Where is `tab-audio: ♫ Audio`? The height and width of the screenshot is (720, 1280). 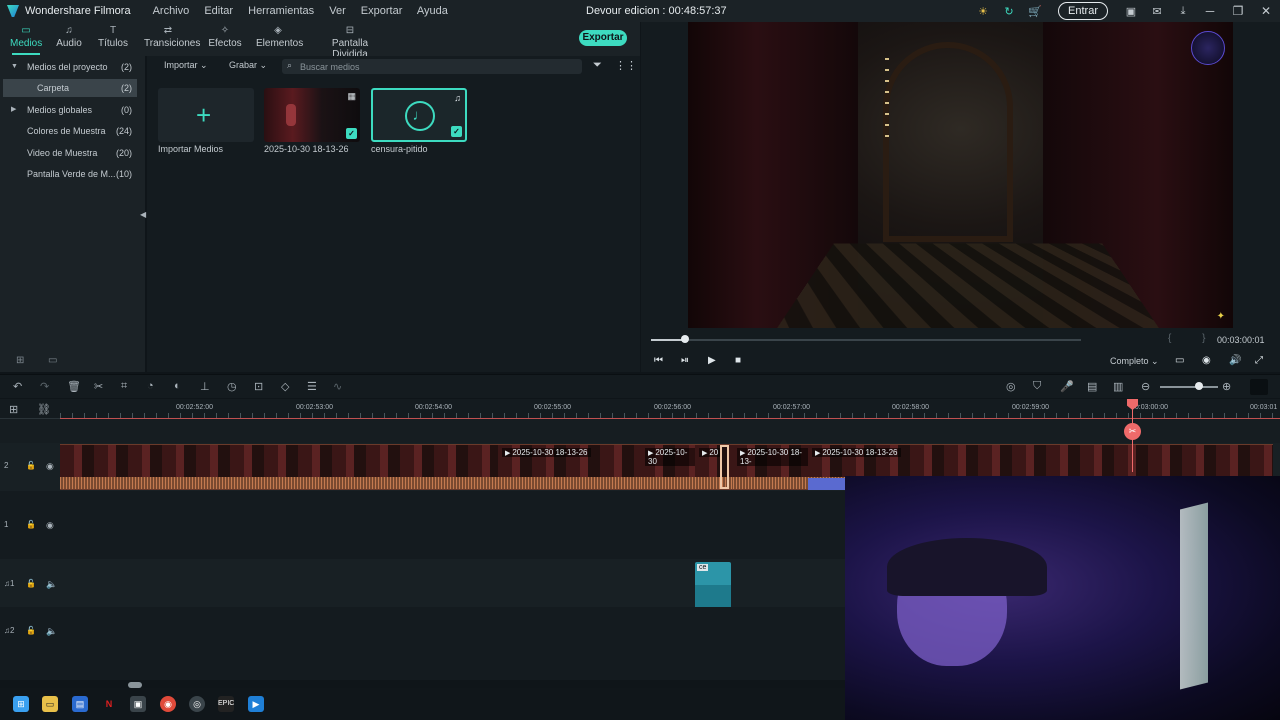
tab-audio: ♫ Audio is located at coordinates (69, 37).